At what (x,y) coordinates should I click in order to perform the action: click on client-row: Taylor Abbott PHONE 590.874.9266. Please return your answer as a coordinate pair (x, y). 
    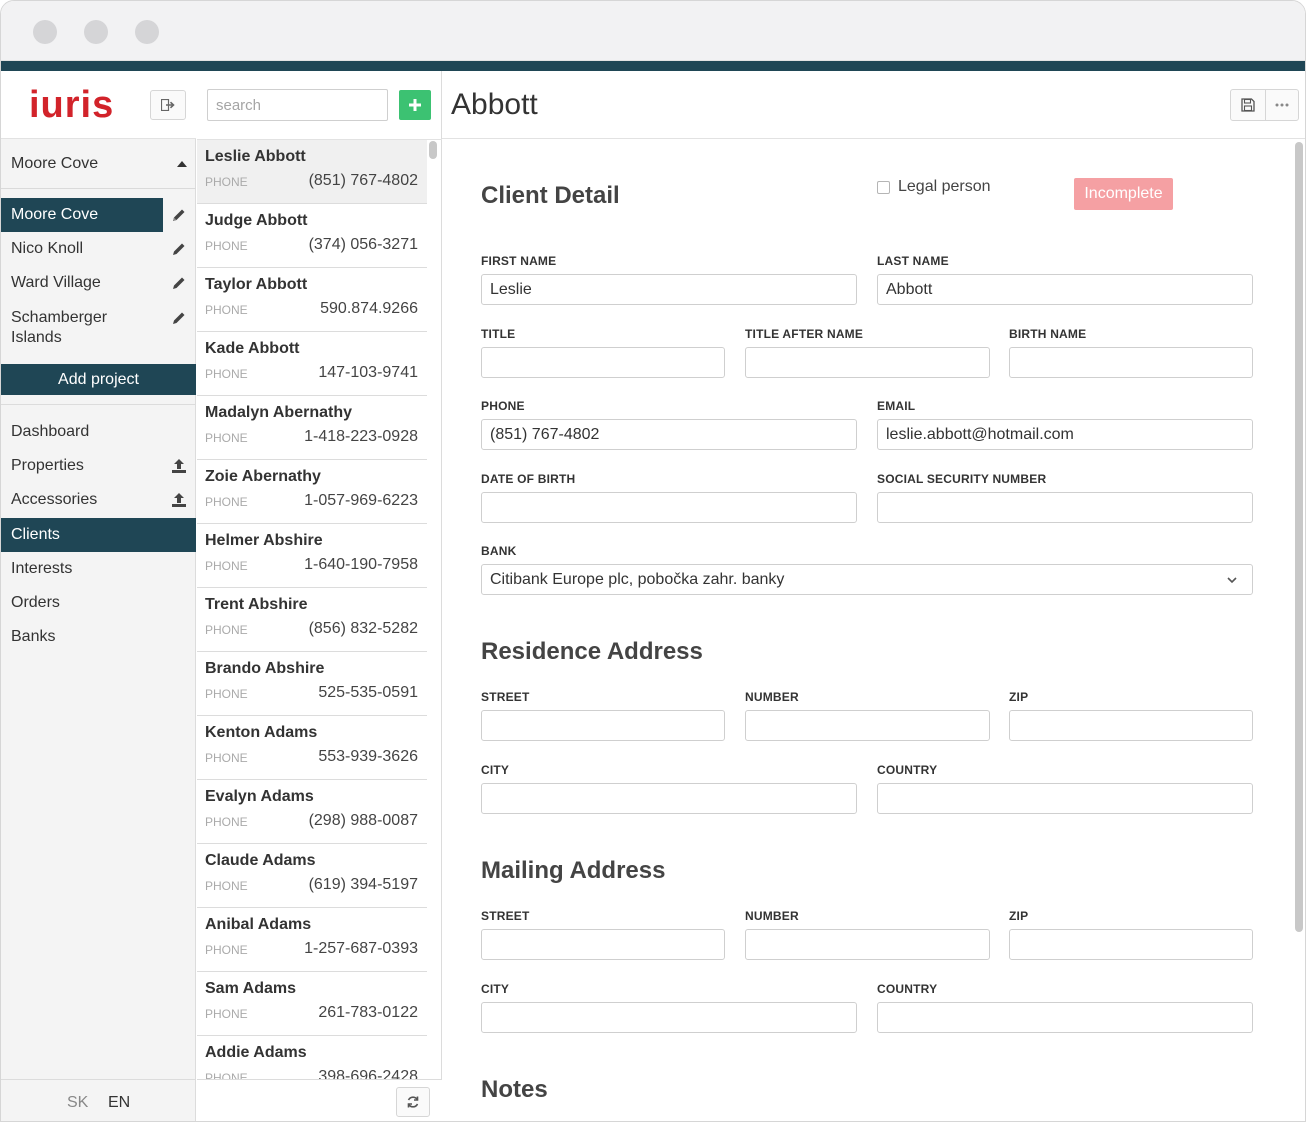
    Looking at the image, I should click on (312, 300).